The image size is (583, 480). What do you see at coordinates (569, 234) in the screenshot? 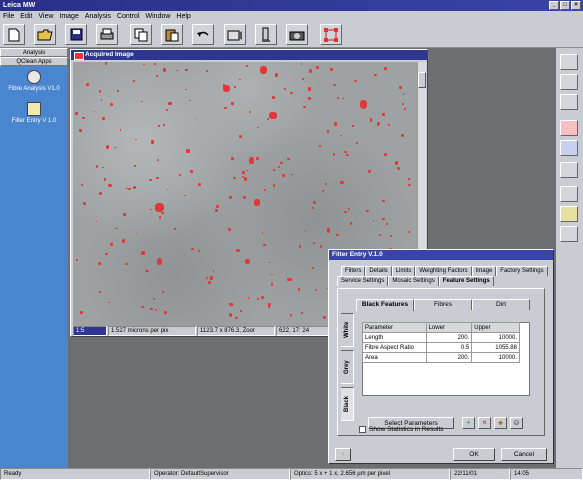
I see `layers-icon` at bounding box center [569, 234].